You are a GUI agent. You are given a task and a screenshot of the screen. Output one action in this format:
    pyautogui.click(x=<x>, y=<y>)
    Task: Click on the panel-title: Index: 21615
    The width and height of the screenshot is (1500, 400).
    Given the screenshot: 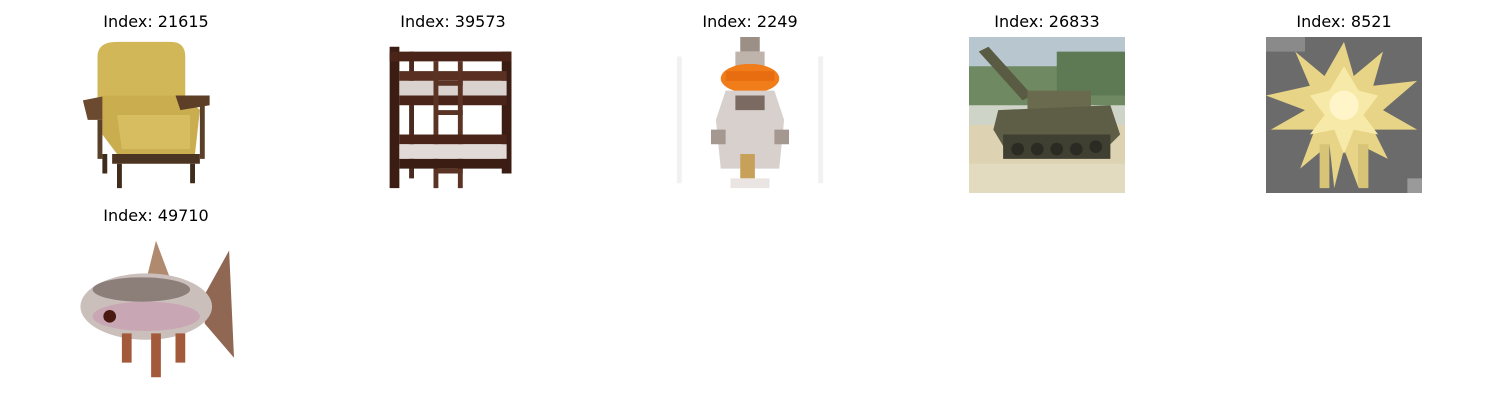 What is the action you would take?
    pyautogui.click(x=156, y=21)
    